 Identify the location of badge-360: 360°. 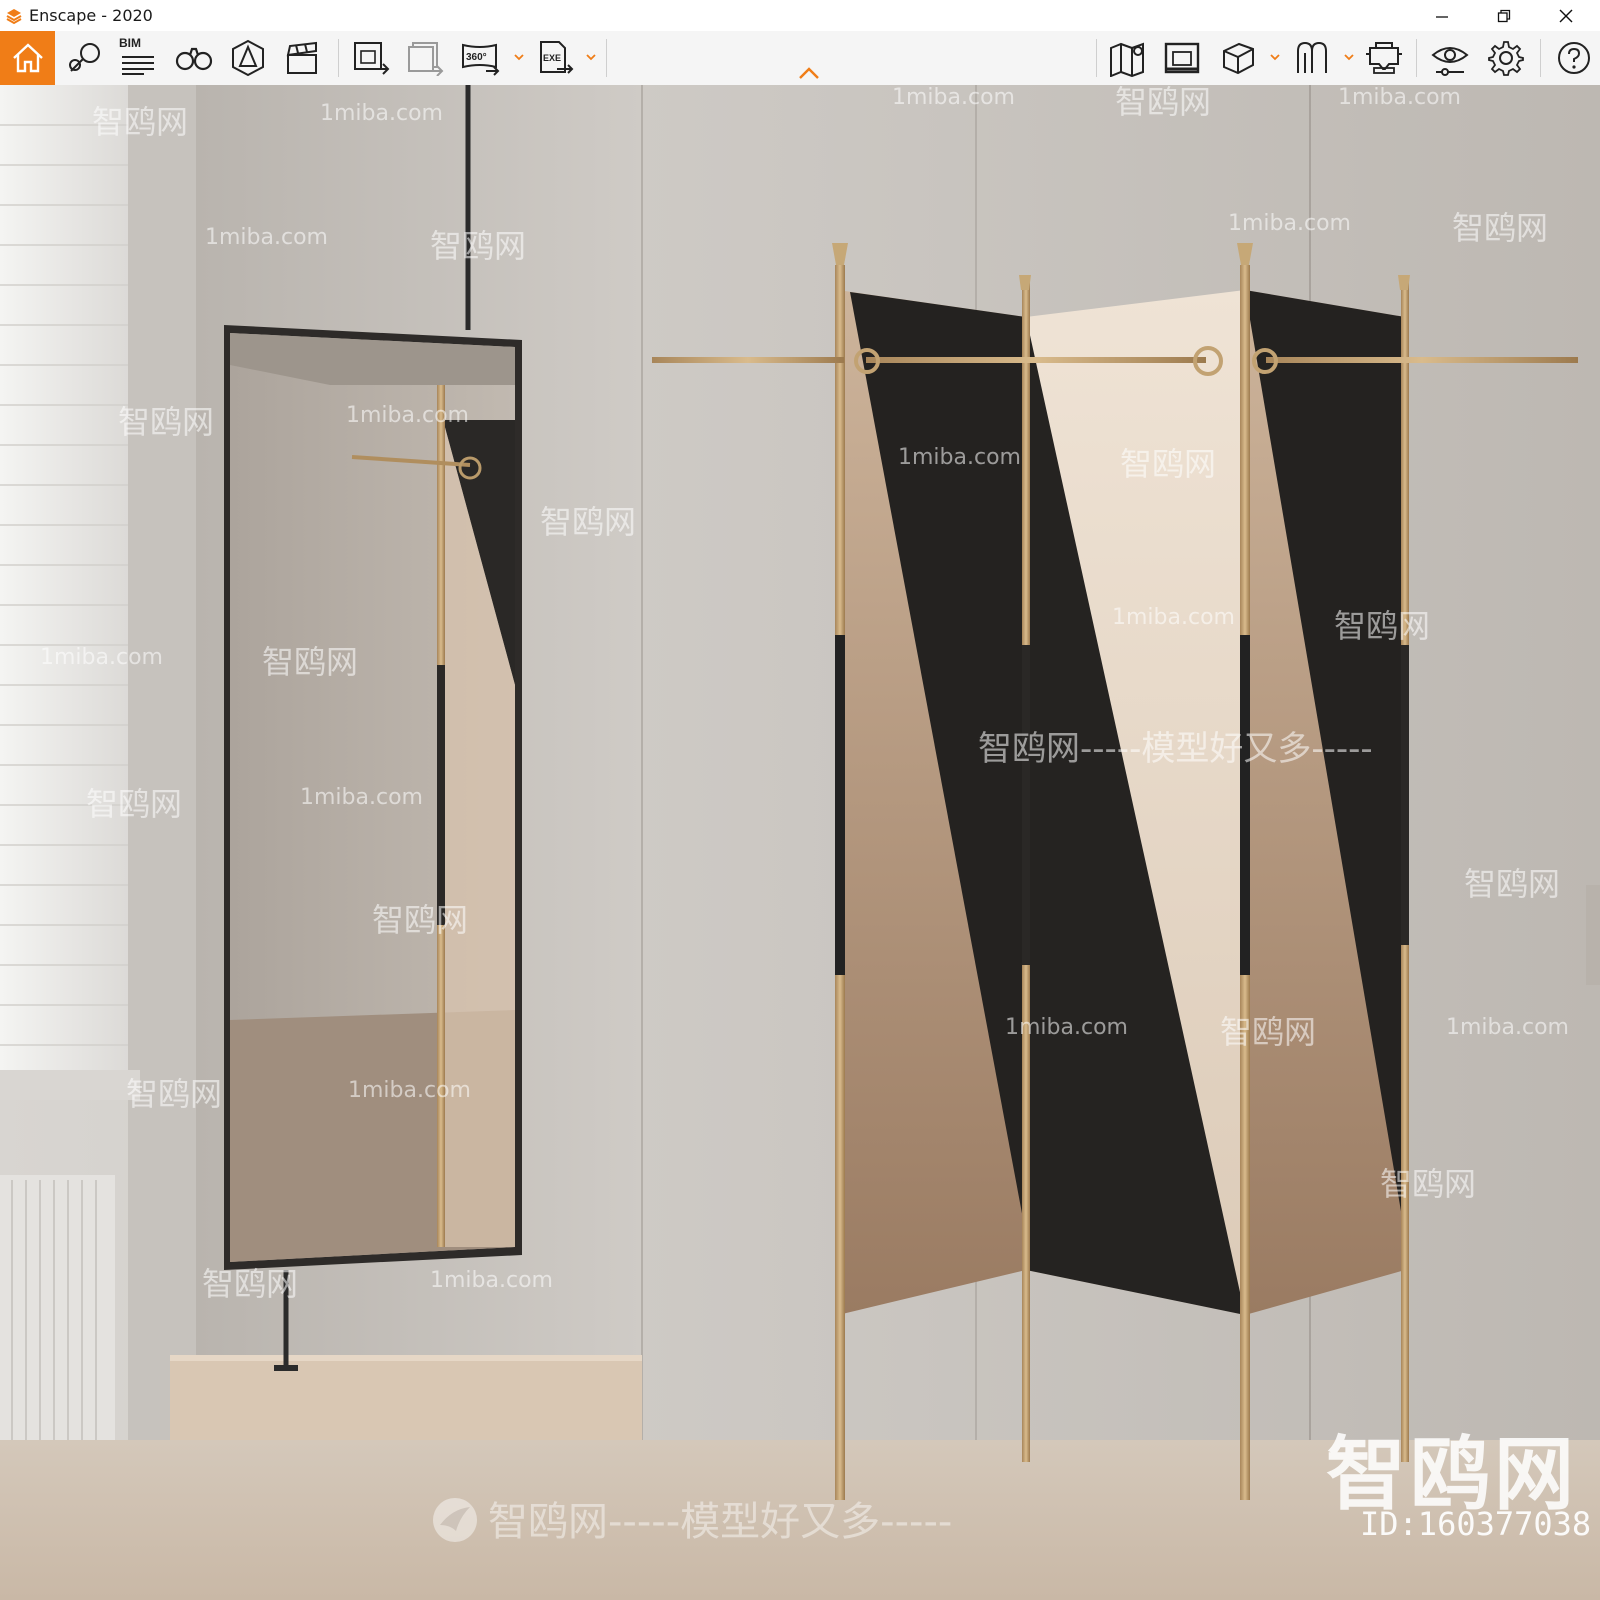
(476, 57).